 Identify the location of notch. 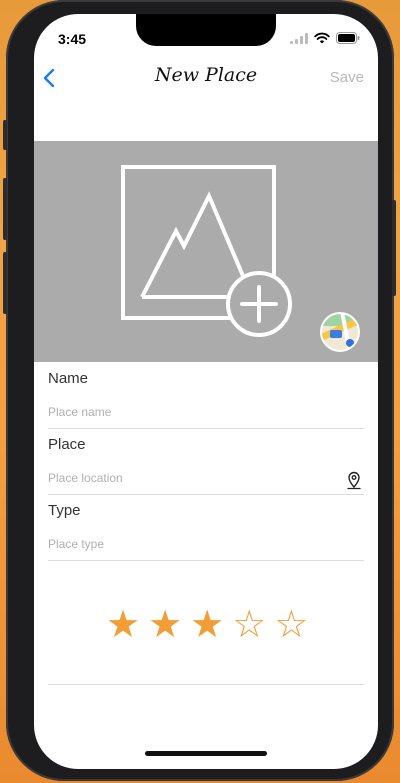
(206, 30).